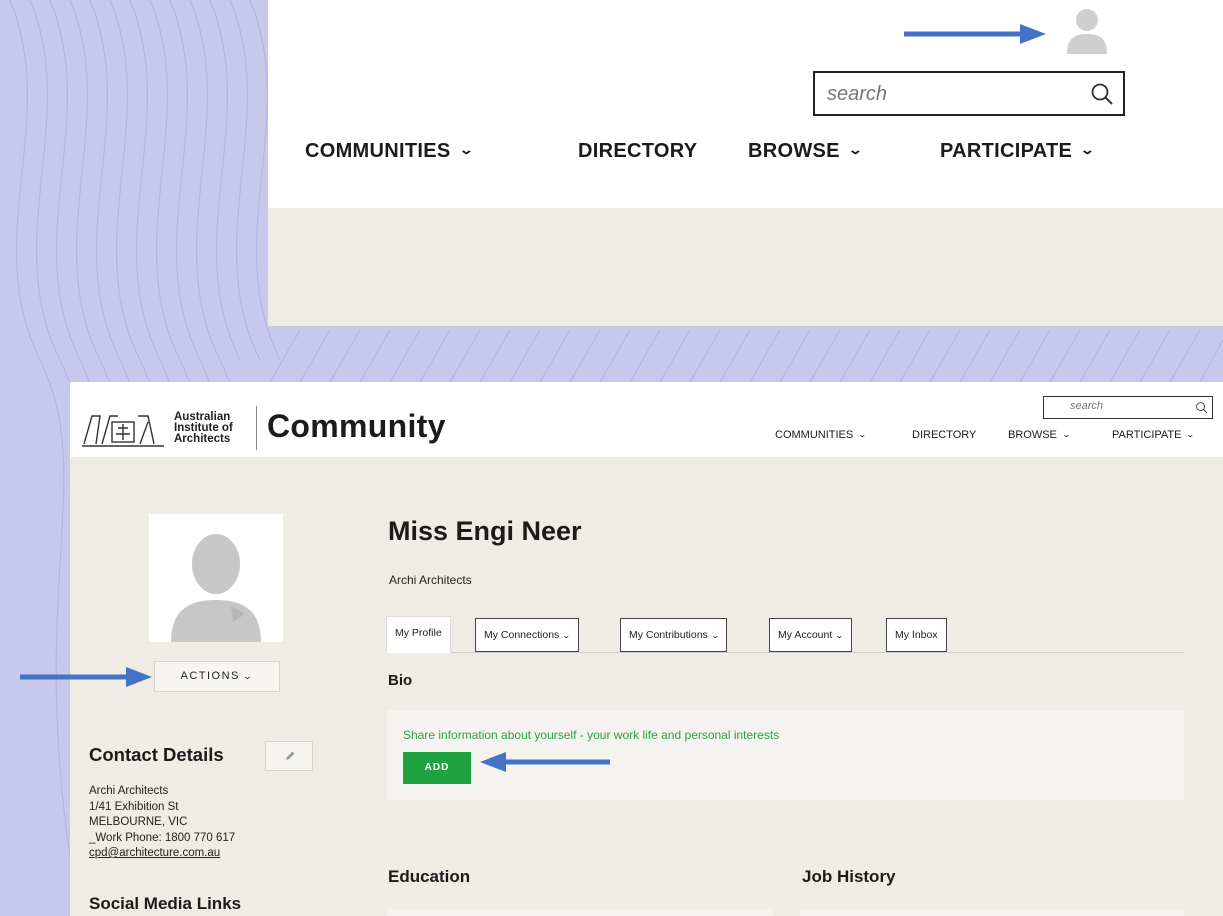  I want to click on tabs-divider, so click(785, 652).